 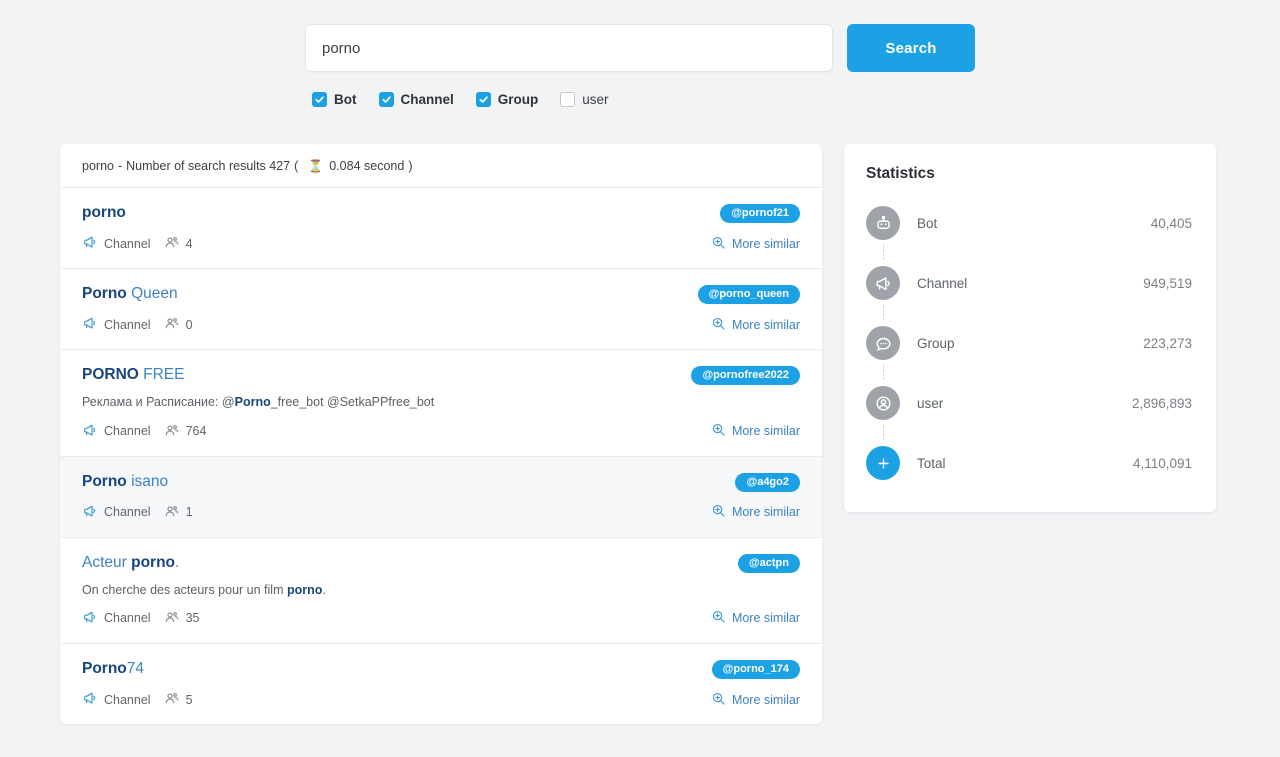 I want to click on result-row-bottom: Channel 0 More similar, so click(x=441, y=324).